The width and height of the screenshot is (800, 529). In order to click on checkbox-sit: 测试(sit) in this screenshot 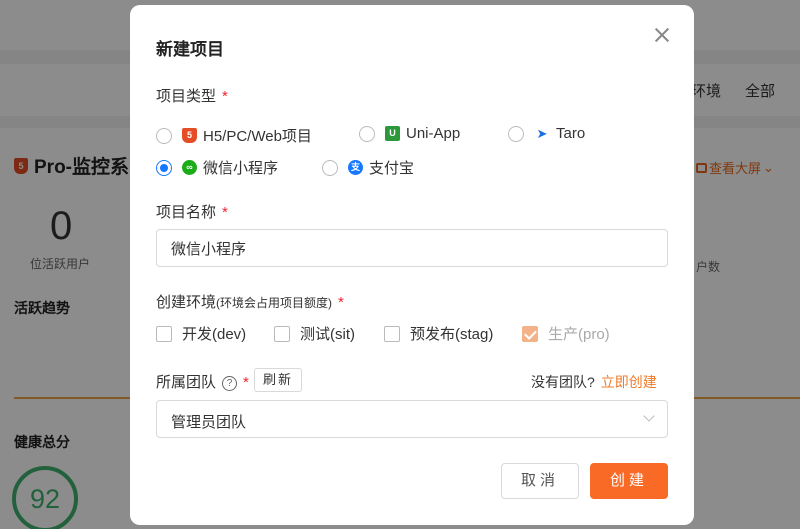, I will do `click(314, 333)`.